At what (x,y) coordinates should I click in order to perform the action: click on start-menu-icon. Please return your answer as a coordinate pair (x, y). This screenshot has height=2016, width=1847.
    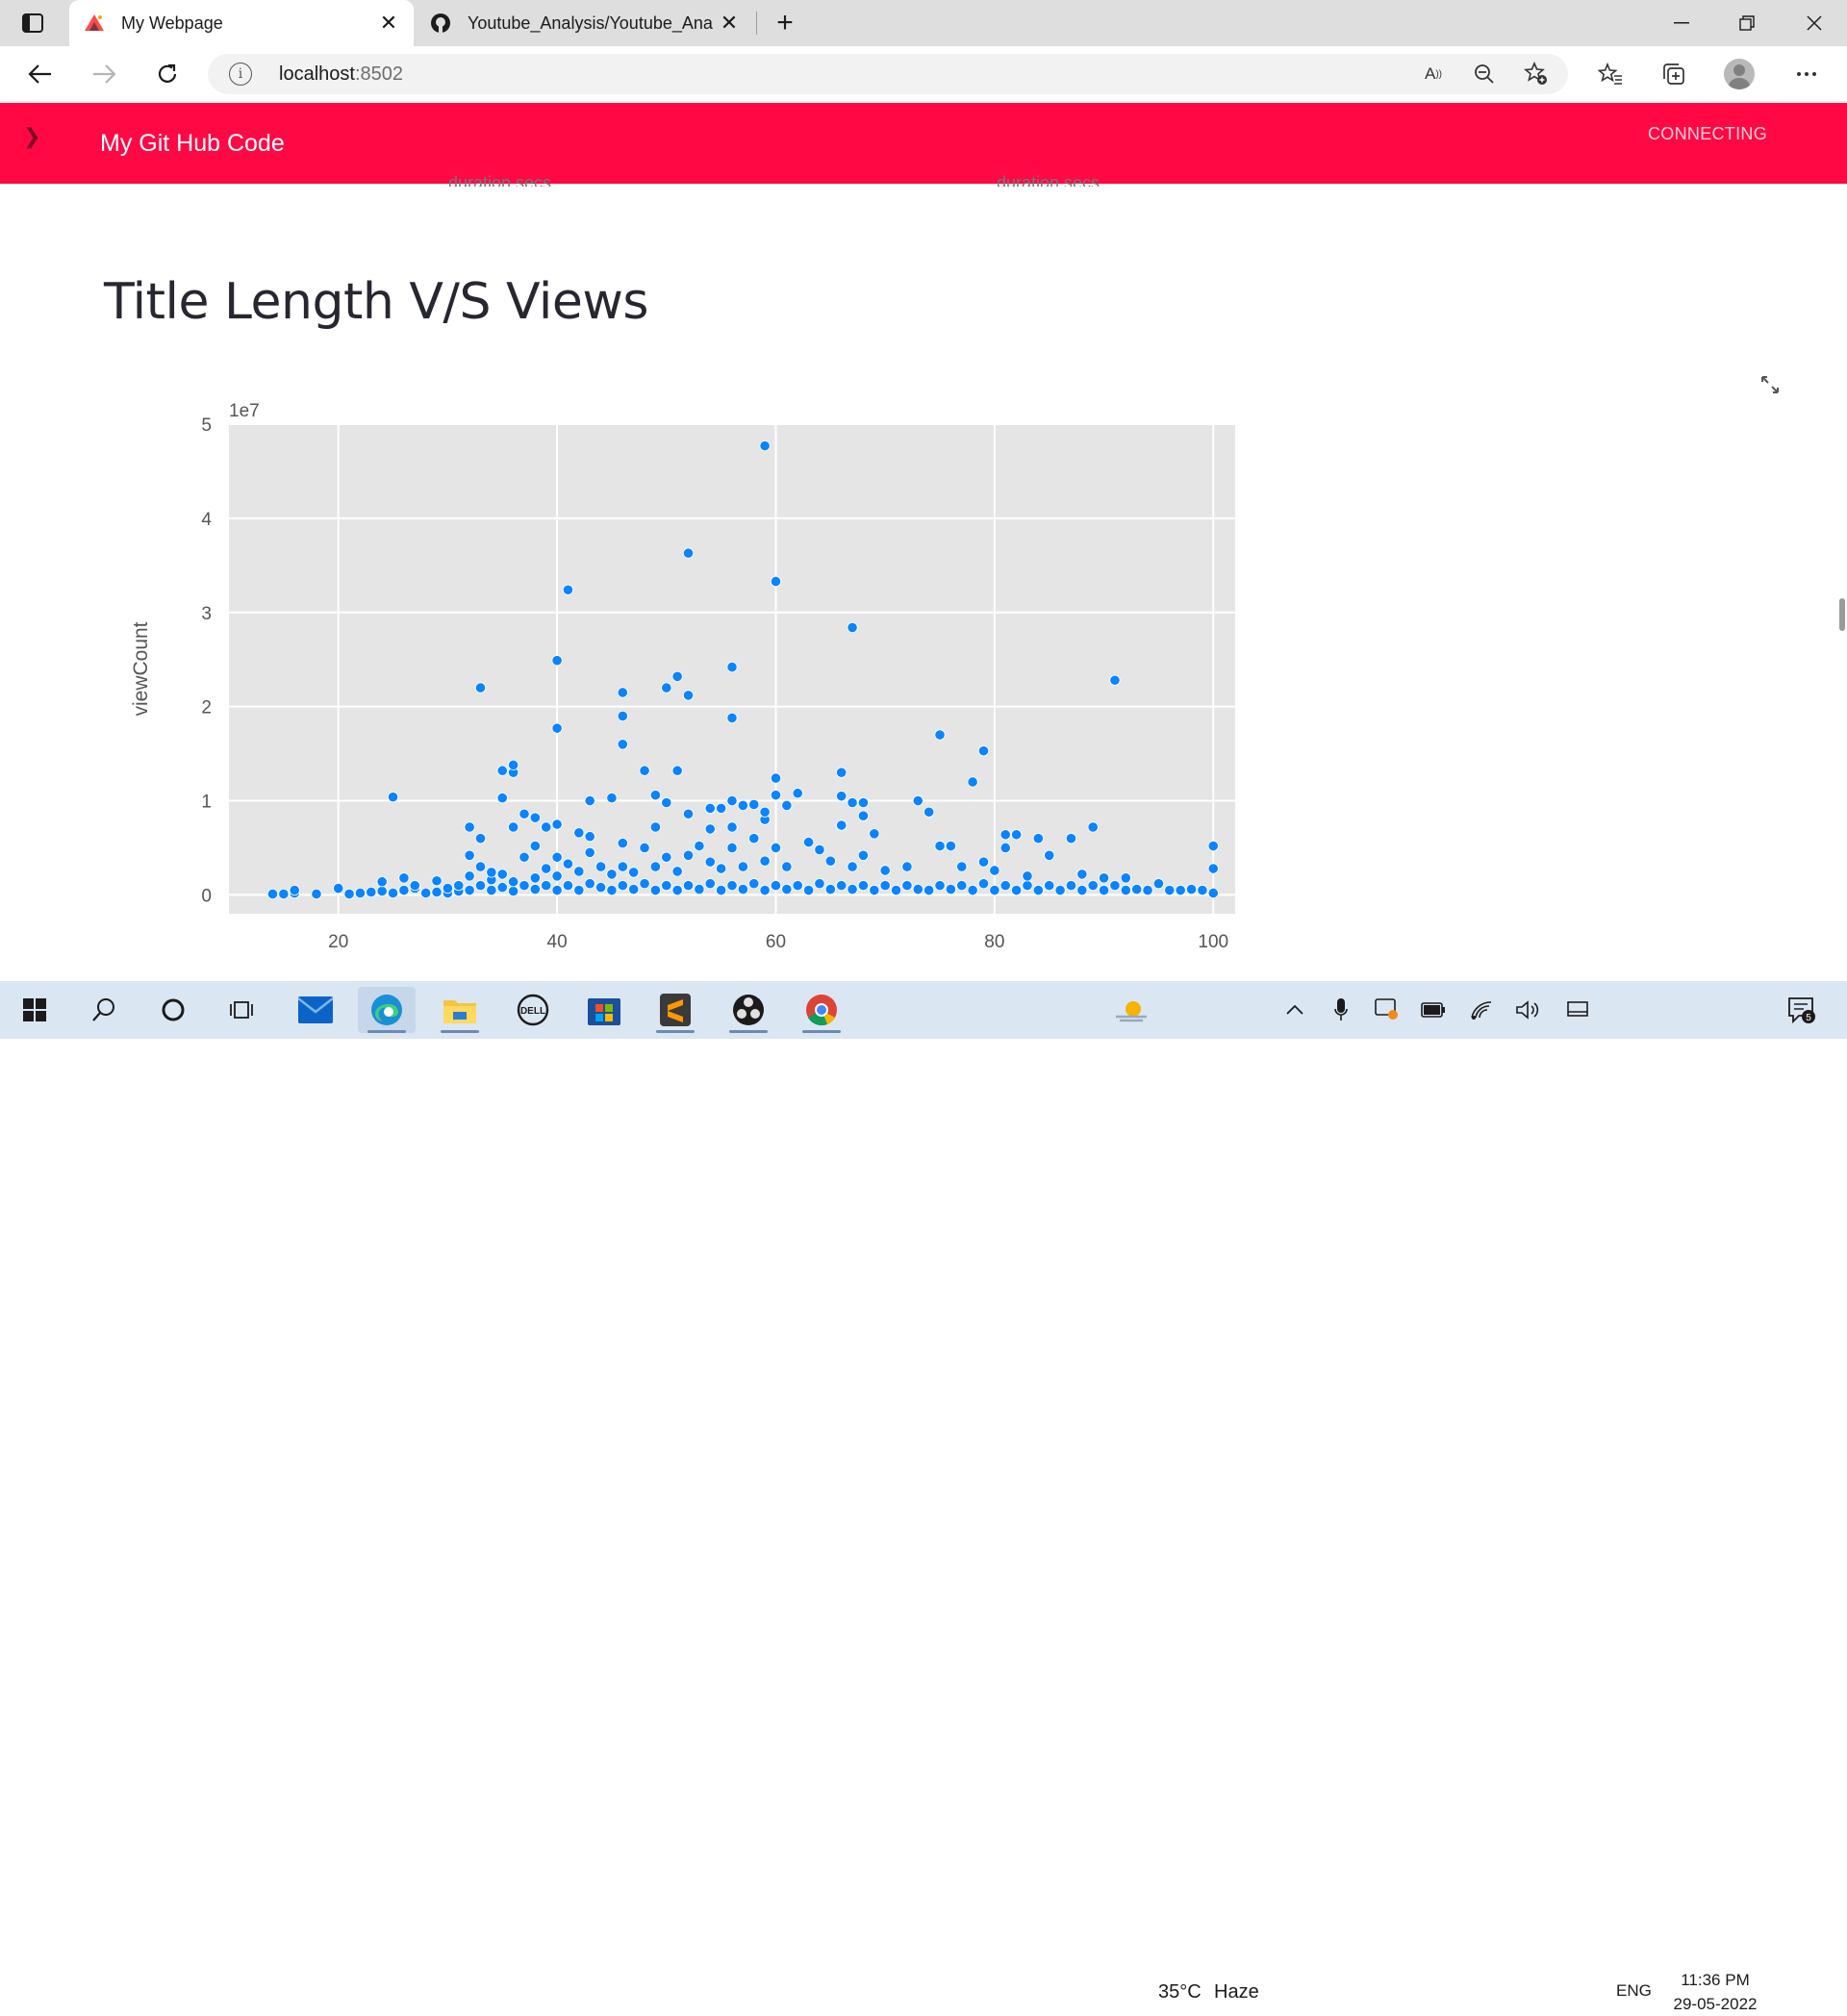
    Looking at the image, I should click on (35, 1010).